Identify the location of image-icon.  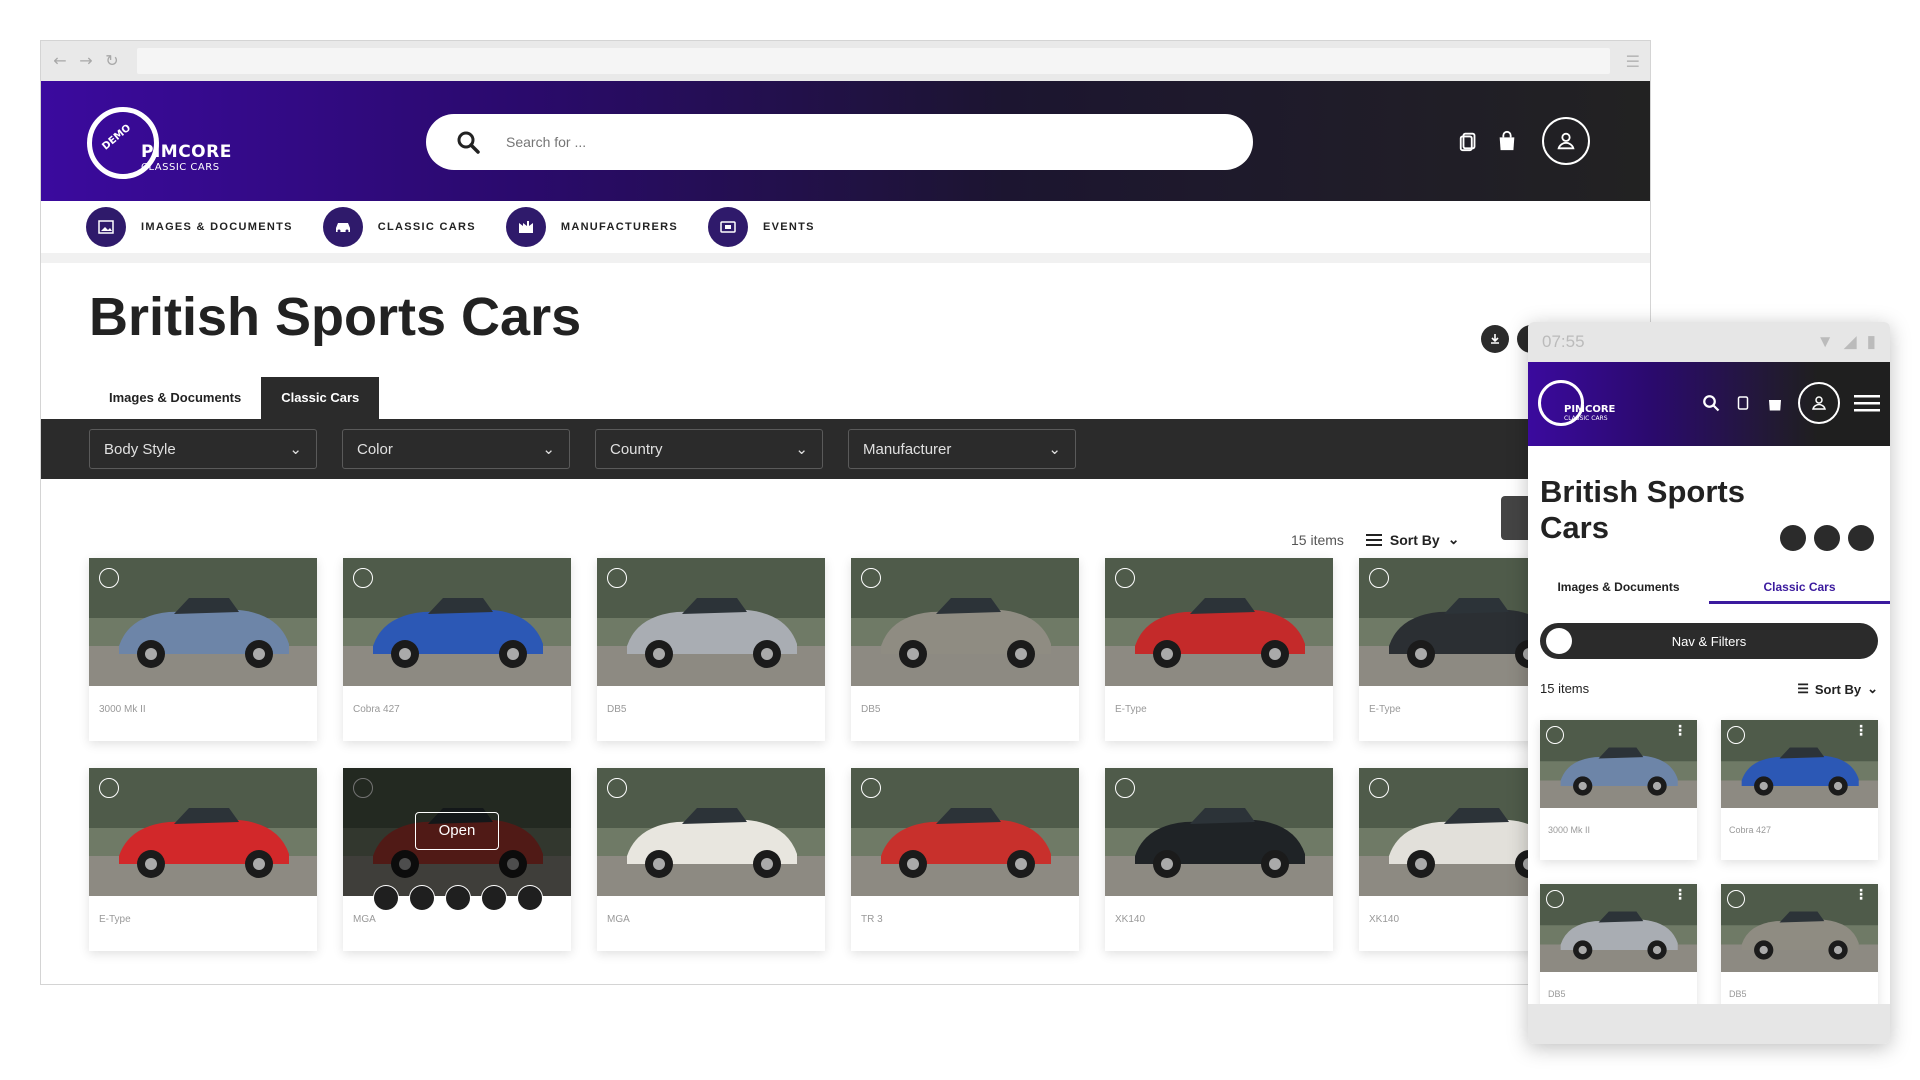
(106, 227).